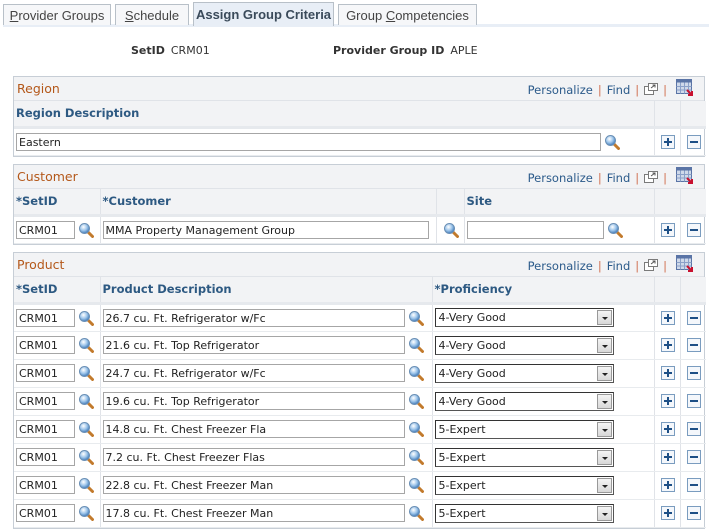 This screenshot has width=709, height=531. What do you see at coordinates (265, 229) in the screenshot?
I see `customer-input: MMA Property Management Group` at bounding box center [265, 229].